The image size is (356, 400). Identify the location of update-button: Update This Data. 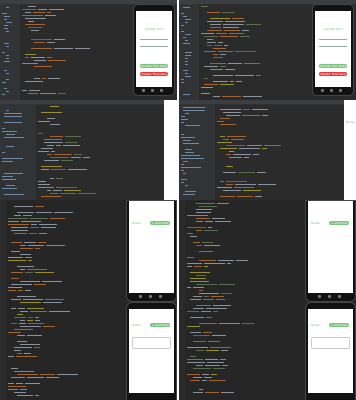
(333, 66).